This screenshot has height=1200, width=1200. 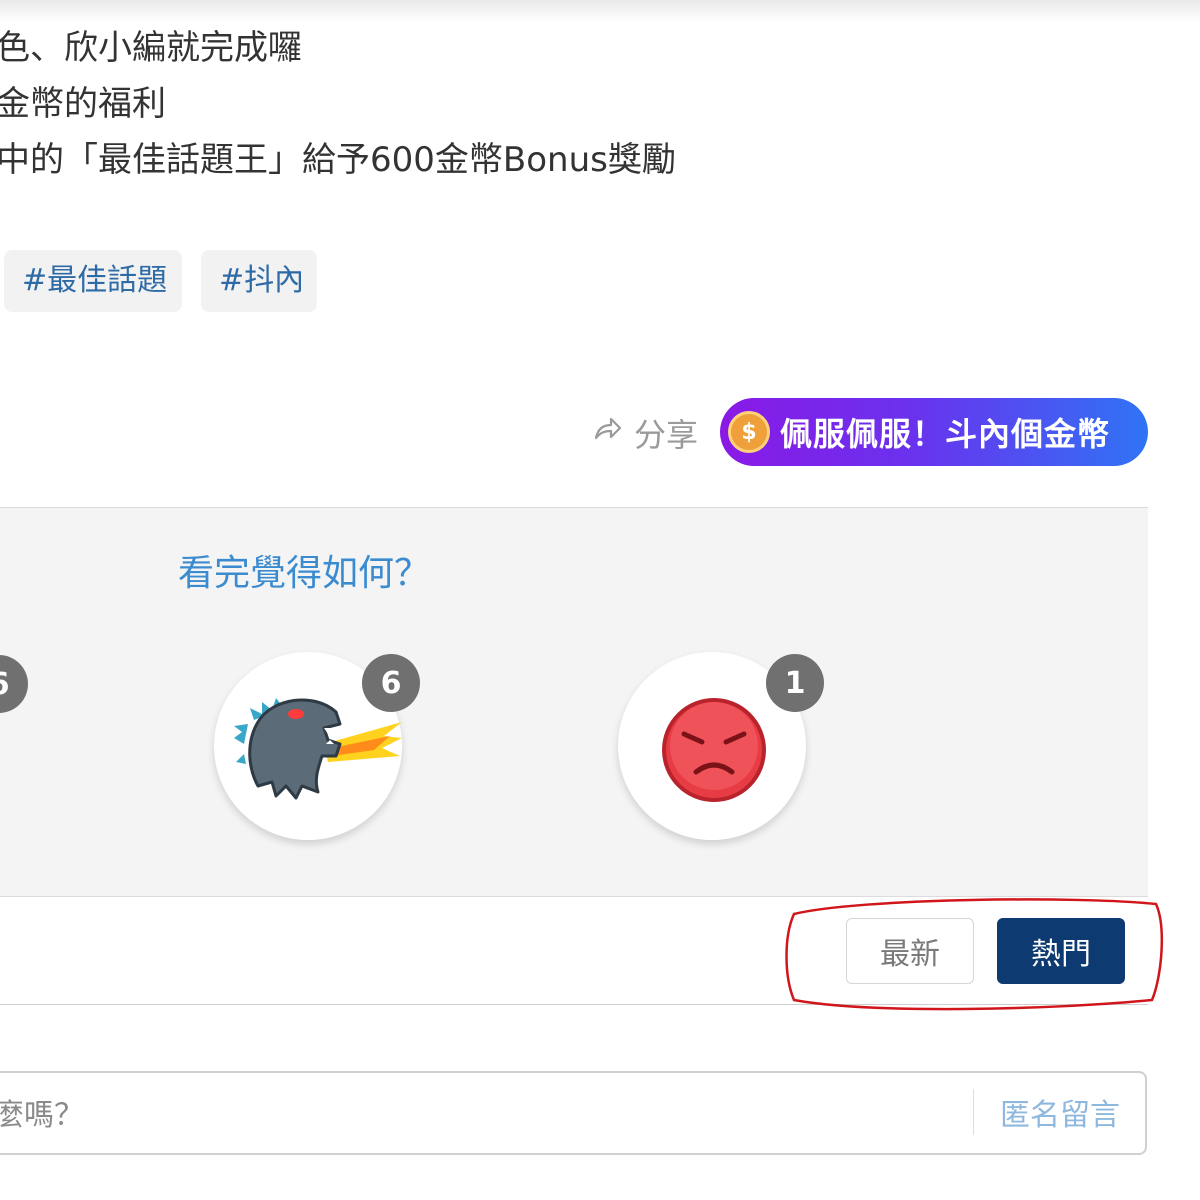 What do you see at coordinates (666, 435) in the screenshot?
I see `share-label: 分享` at bounding box center [666, 435].